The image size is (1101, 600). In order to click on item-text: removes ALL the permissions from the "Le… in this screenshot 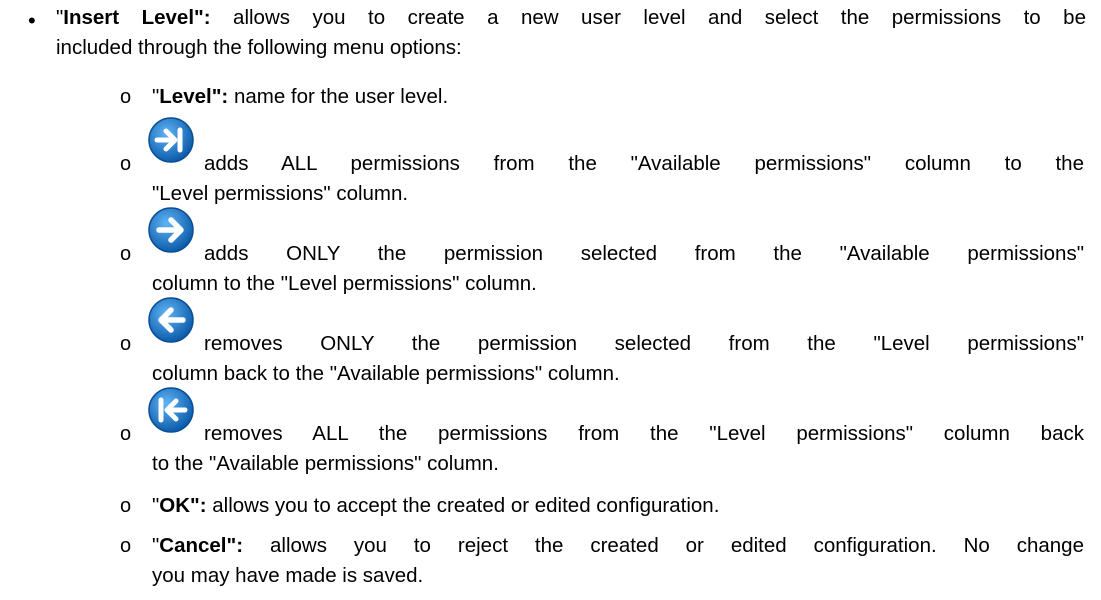, I will do `click(618, 448)`.